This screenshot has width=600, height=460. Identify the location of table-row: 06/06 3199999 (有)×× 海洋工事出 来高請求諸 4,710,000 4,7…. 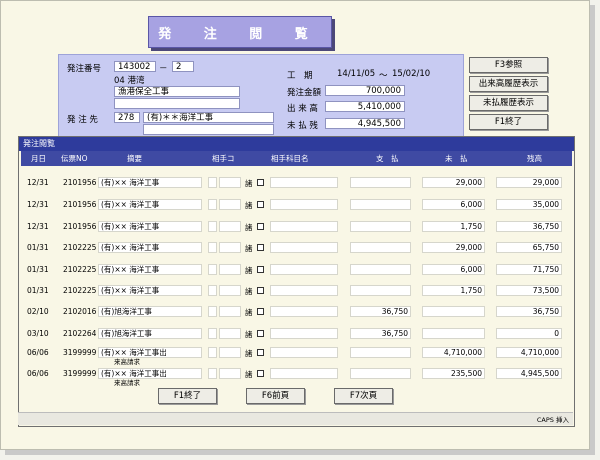
(296, 355).